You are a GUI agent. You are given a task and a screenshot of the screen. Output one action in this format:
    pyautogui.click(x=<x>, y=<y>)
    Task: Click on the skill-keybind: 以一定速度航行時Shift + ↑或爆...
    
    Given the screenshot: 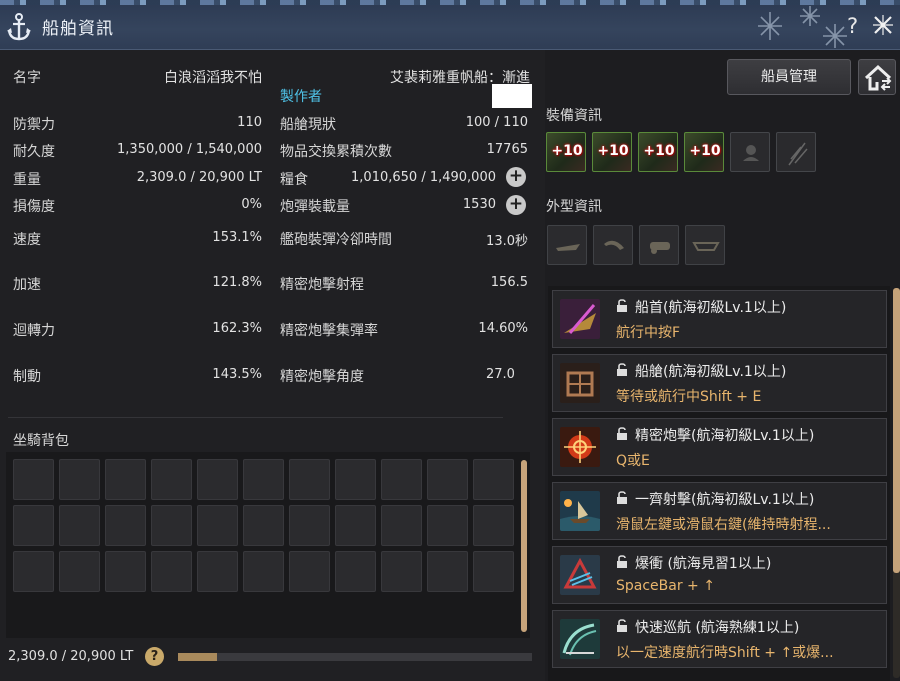 What is the action you would take?
    pyautogui.click(x=725, y=653)
    